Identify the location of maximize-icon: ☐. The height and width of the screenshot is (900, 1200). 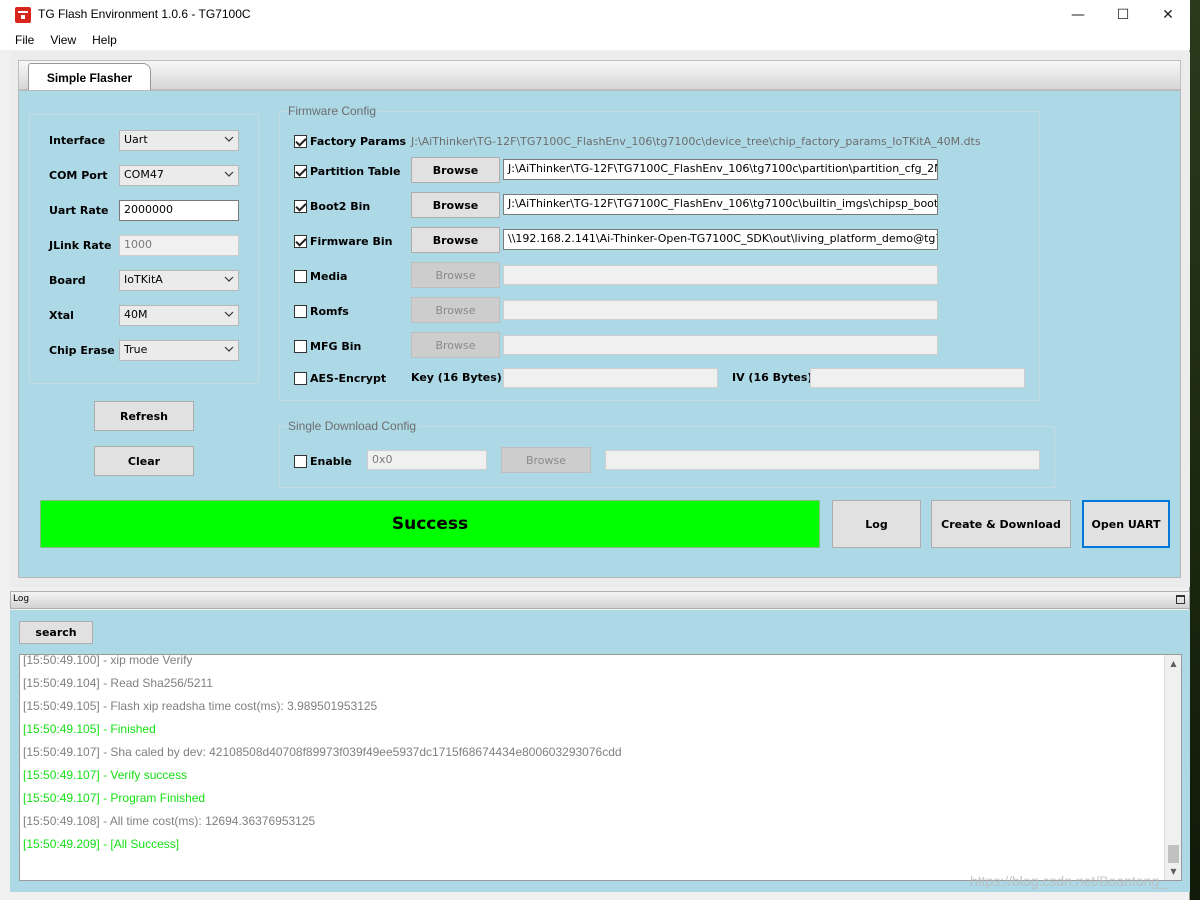
(1123, 15).